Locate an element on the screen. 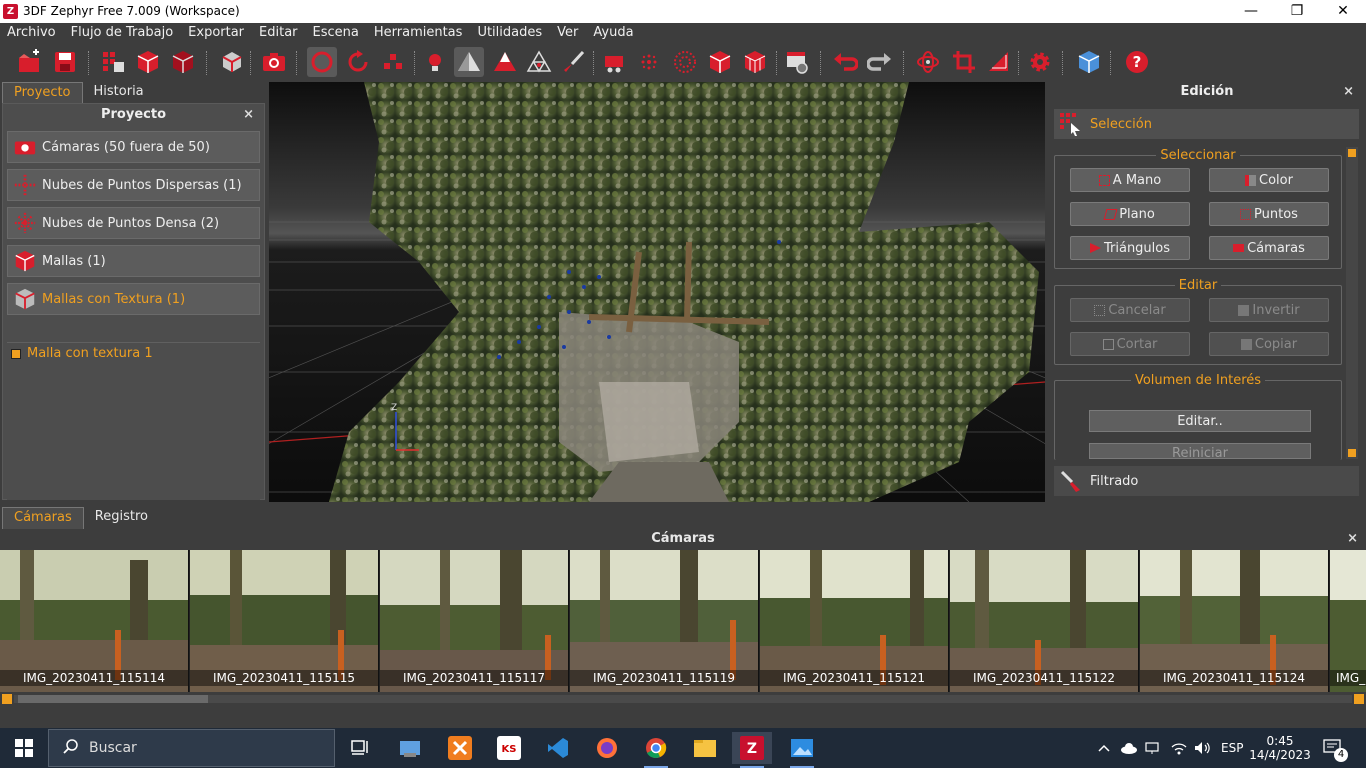 This screenshot has width=1366, height=768. textured-mesh-icon is located at coordinates (232, 62).